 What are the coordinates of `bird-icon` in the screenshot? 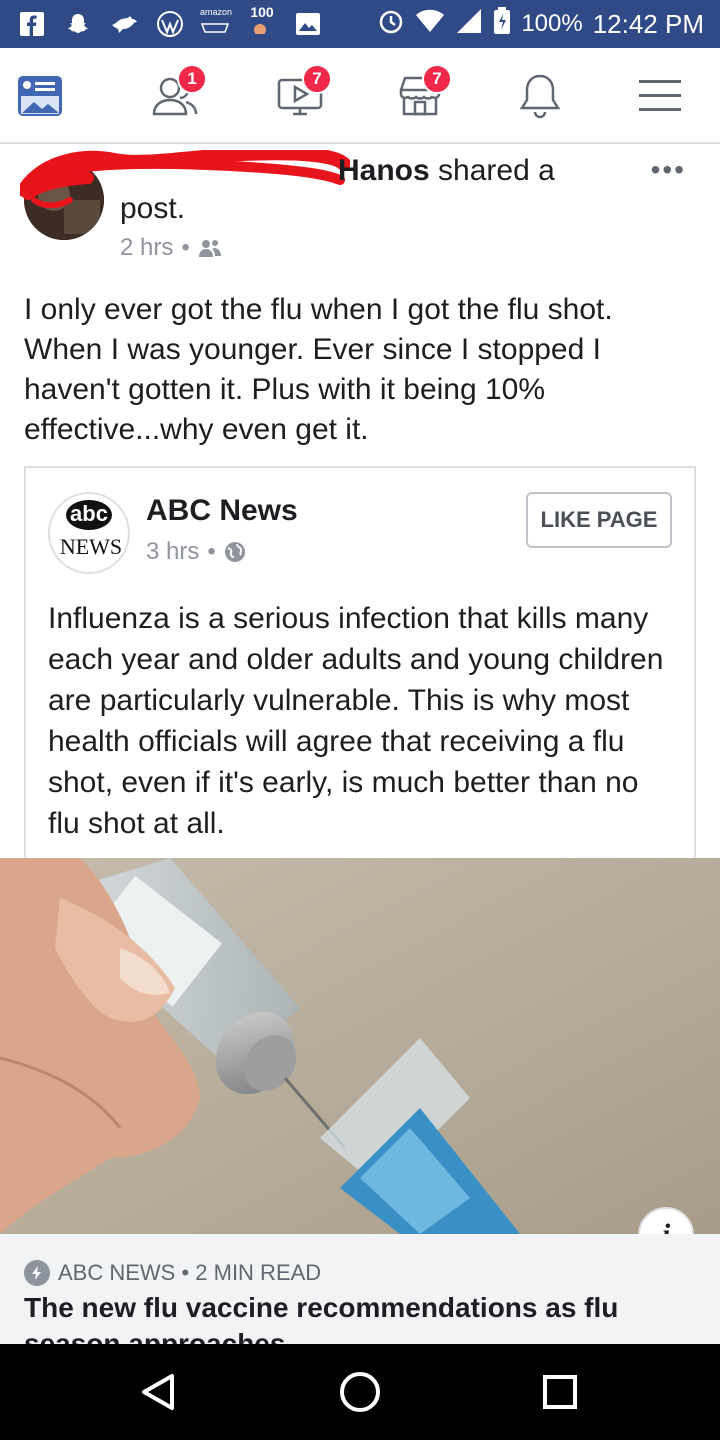 It's located at (124, 24).